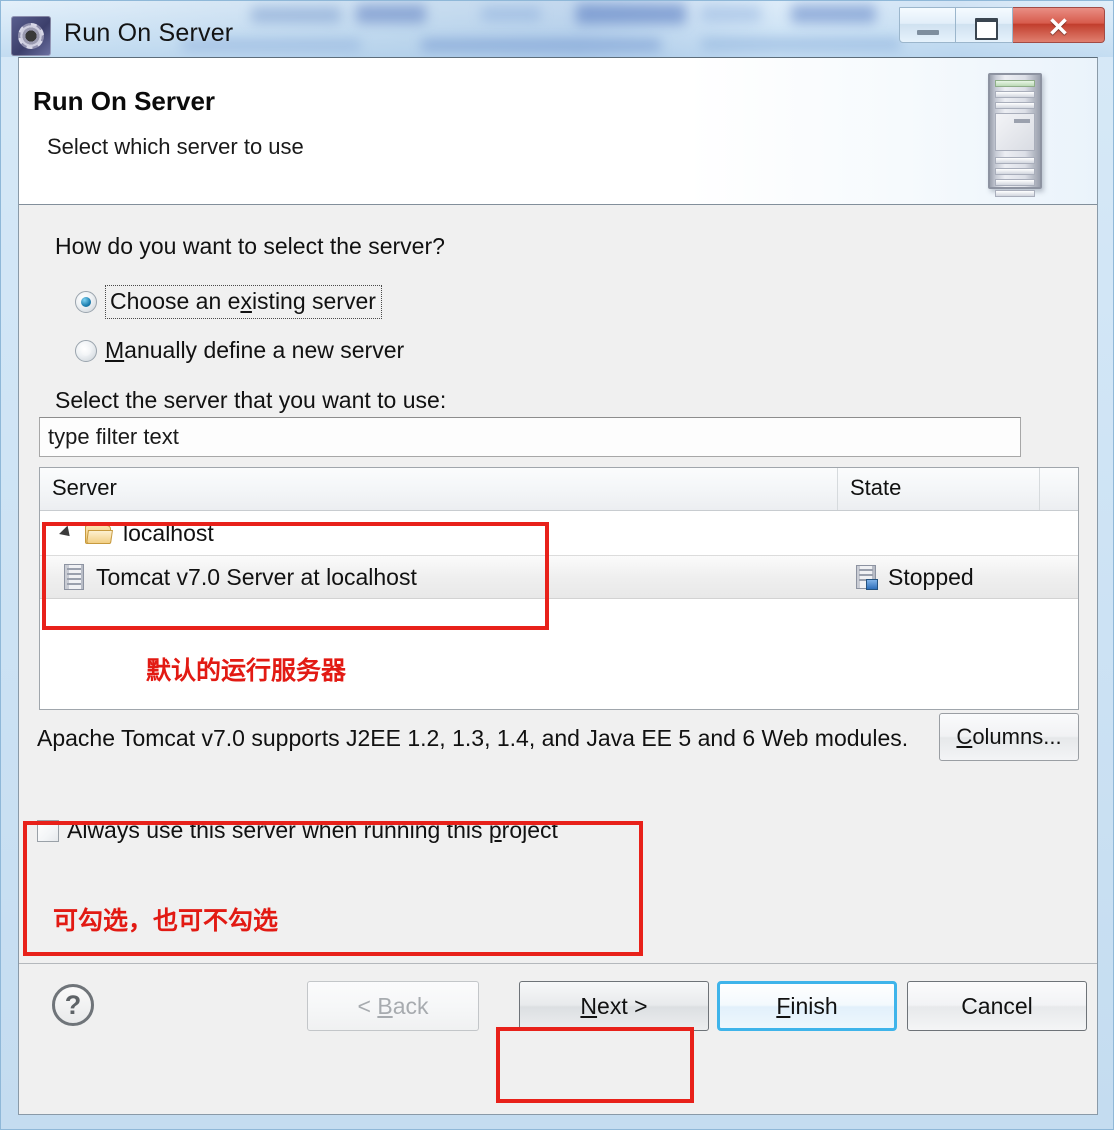 This screenshot has width=1114, height=1130. What do you see at coordinates (393, 1006) in the screenshot?
I see `back-button: < Back` at bounding box center [393, 1006].